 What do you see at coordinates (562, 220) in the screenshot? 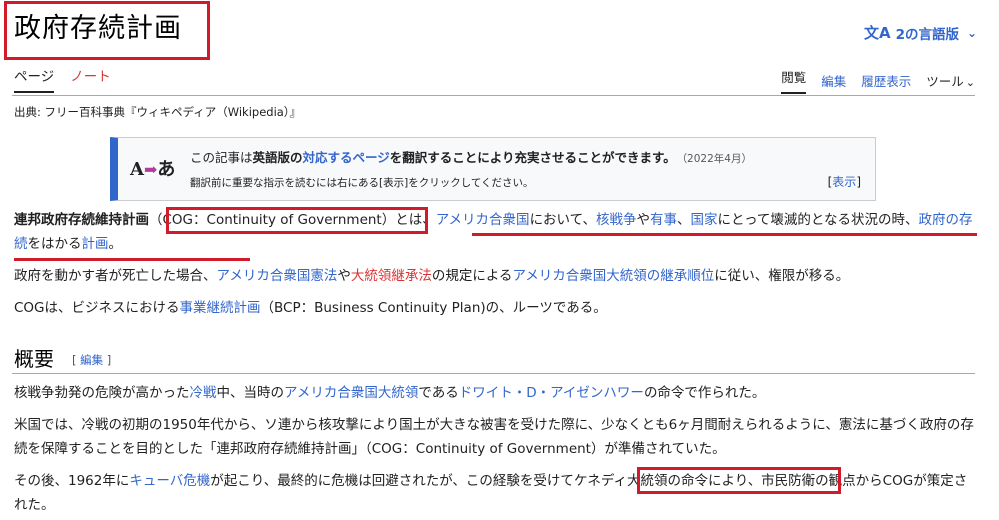
I see `text: において、` at bounding box center [562, 220].